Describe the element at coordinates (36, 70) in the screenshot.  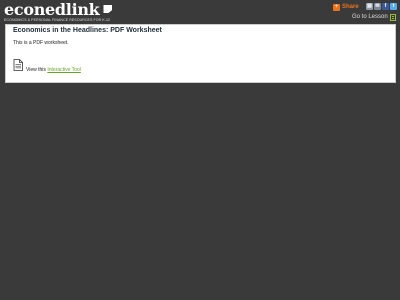
I see `view-prefix: View this` at that location.